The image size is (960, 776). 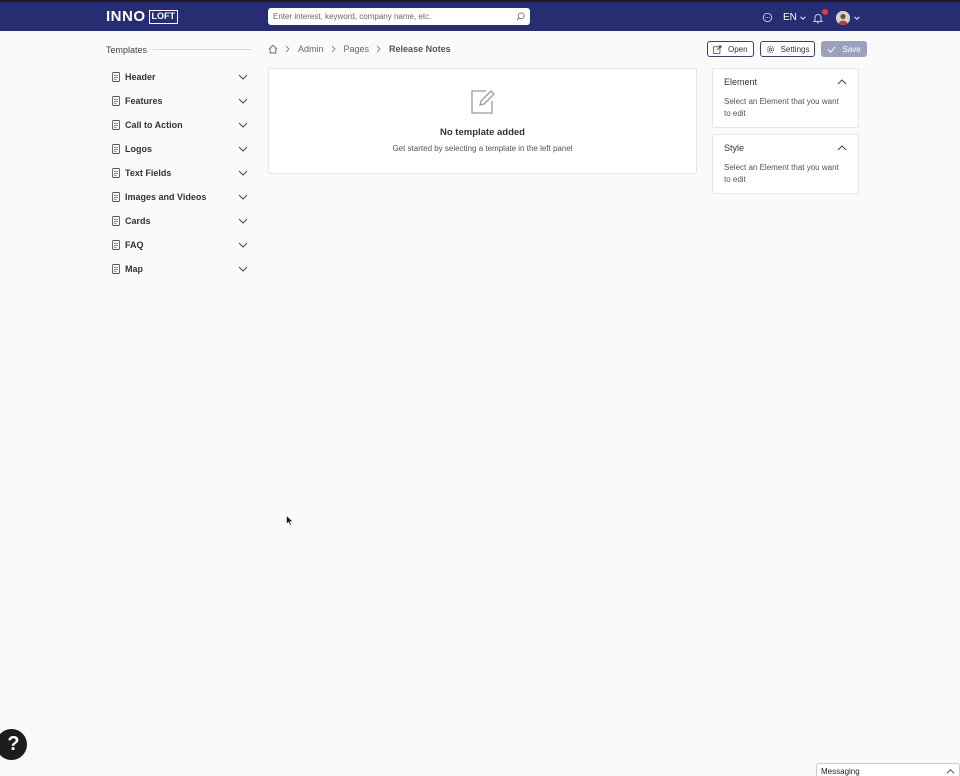 What do you see at coordinates (483, 102) in the screenshot?
I see `edit-document-icon` at bounding box center [483, 102].